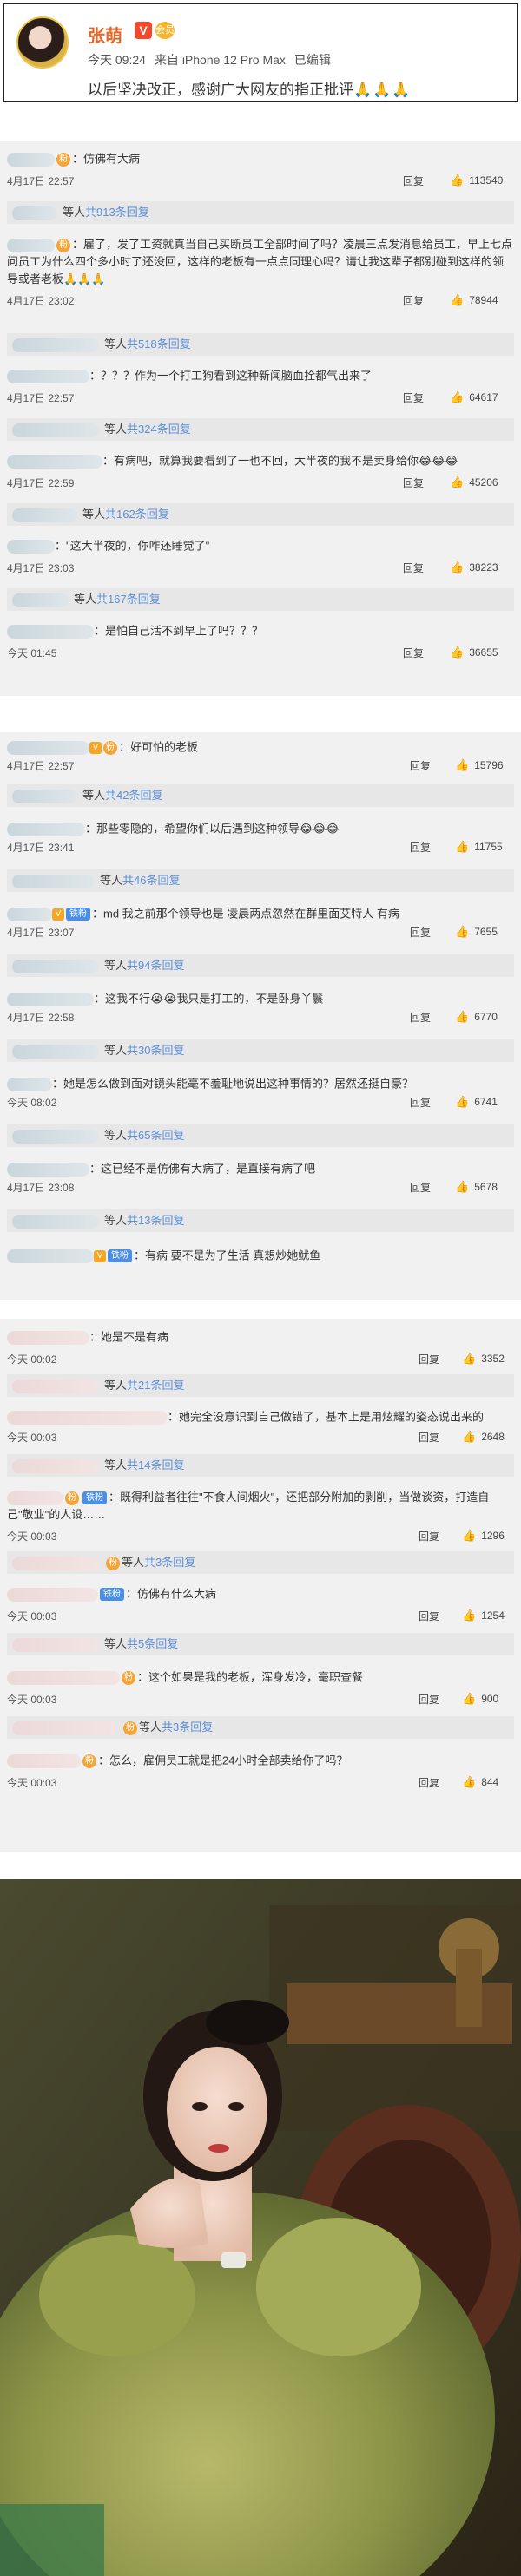 This screenshot has width=521, height=2576. I want to click on like-button: 👍 45206, so click(474, 482).